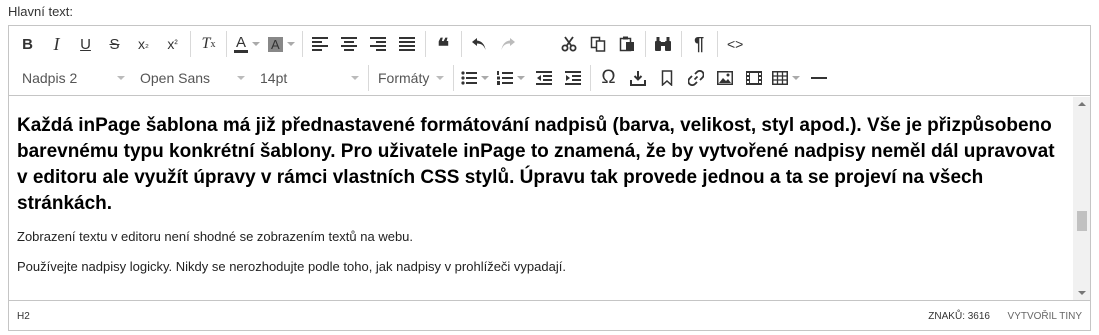 This screenshot has width=1099, height=335. What do you see at coordinates (213, 44) in the screenshot?
I see `clear-formatting-mark: x` at bounding box center [213, 44].